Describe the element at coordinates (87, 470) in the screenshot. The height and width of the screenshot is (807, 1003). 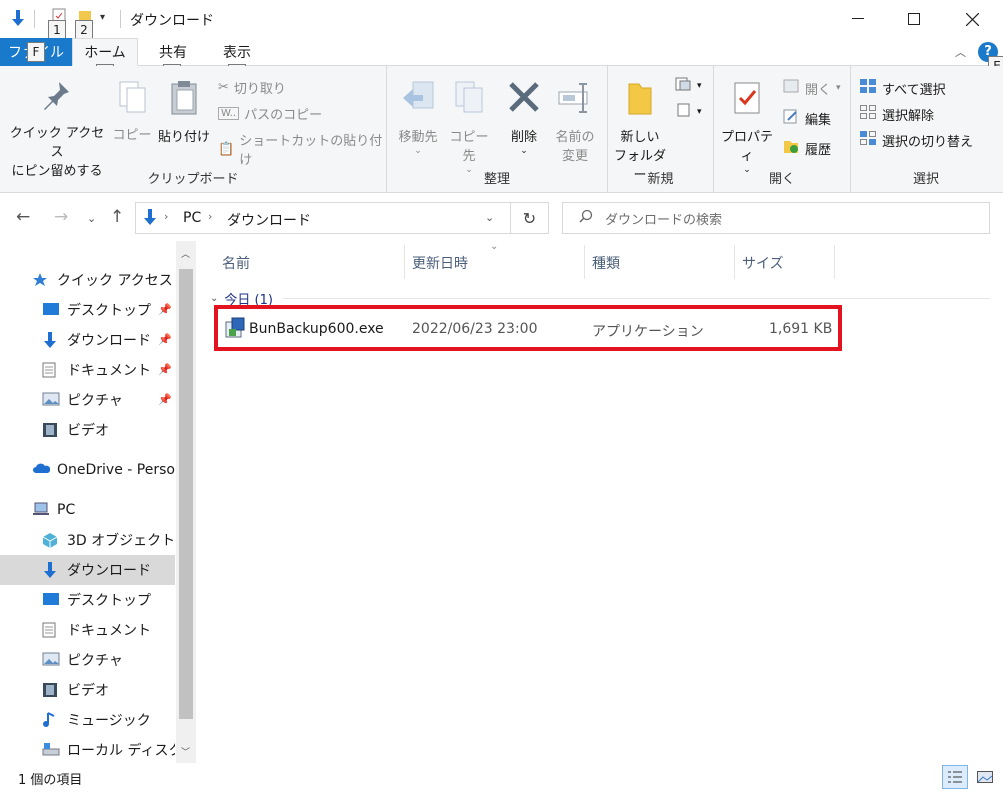
I see `nav-onedrive: OneDrive - Person` at that location.